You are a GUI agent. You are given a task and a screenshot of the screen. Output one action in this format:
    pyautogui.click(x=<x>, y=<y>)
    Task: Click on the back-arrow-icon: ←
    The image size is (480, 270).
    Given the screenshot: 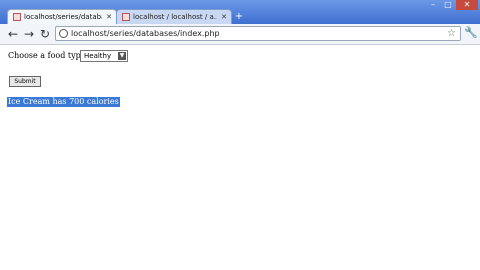 What is the action you would take?
    pyautogui.click(x=13, y=34)
    